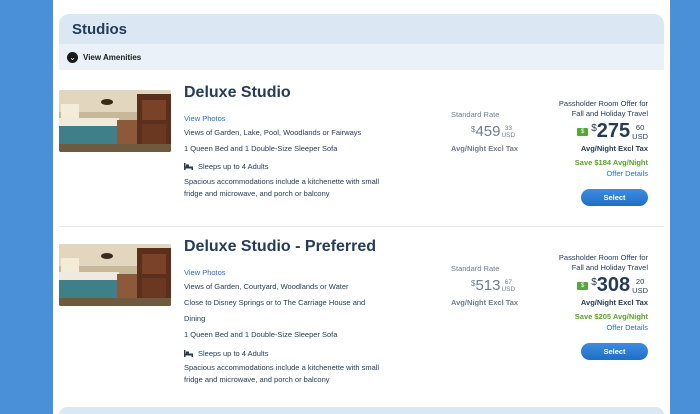  I want to click on offer-price-whole: 275, so click(613, 131).